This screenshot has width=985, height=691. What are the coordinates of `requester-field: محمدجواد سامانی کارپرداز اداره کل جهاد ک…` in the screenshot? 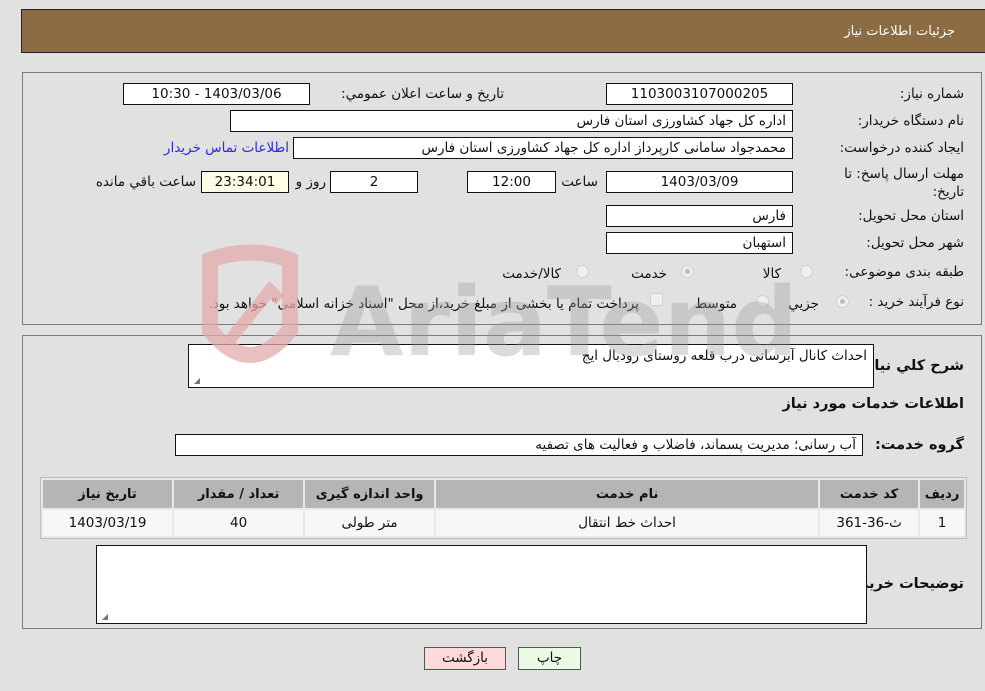 It's located at (543, 148).